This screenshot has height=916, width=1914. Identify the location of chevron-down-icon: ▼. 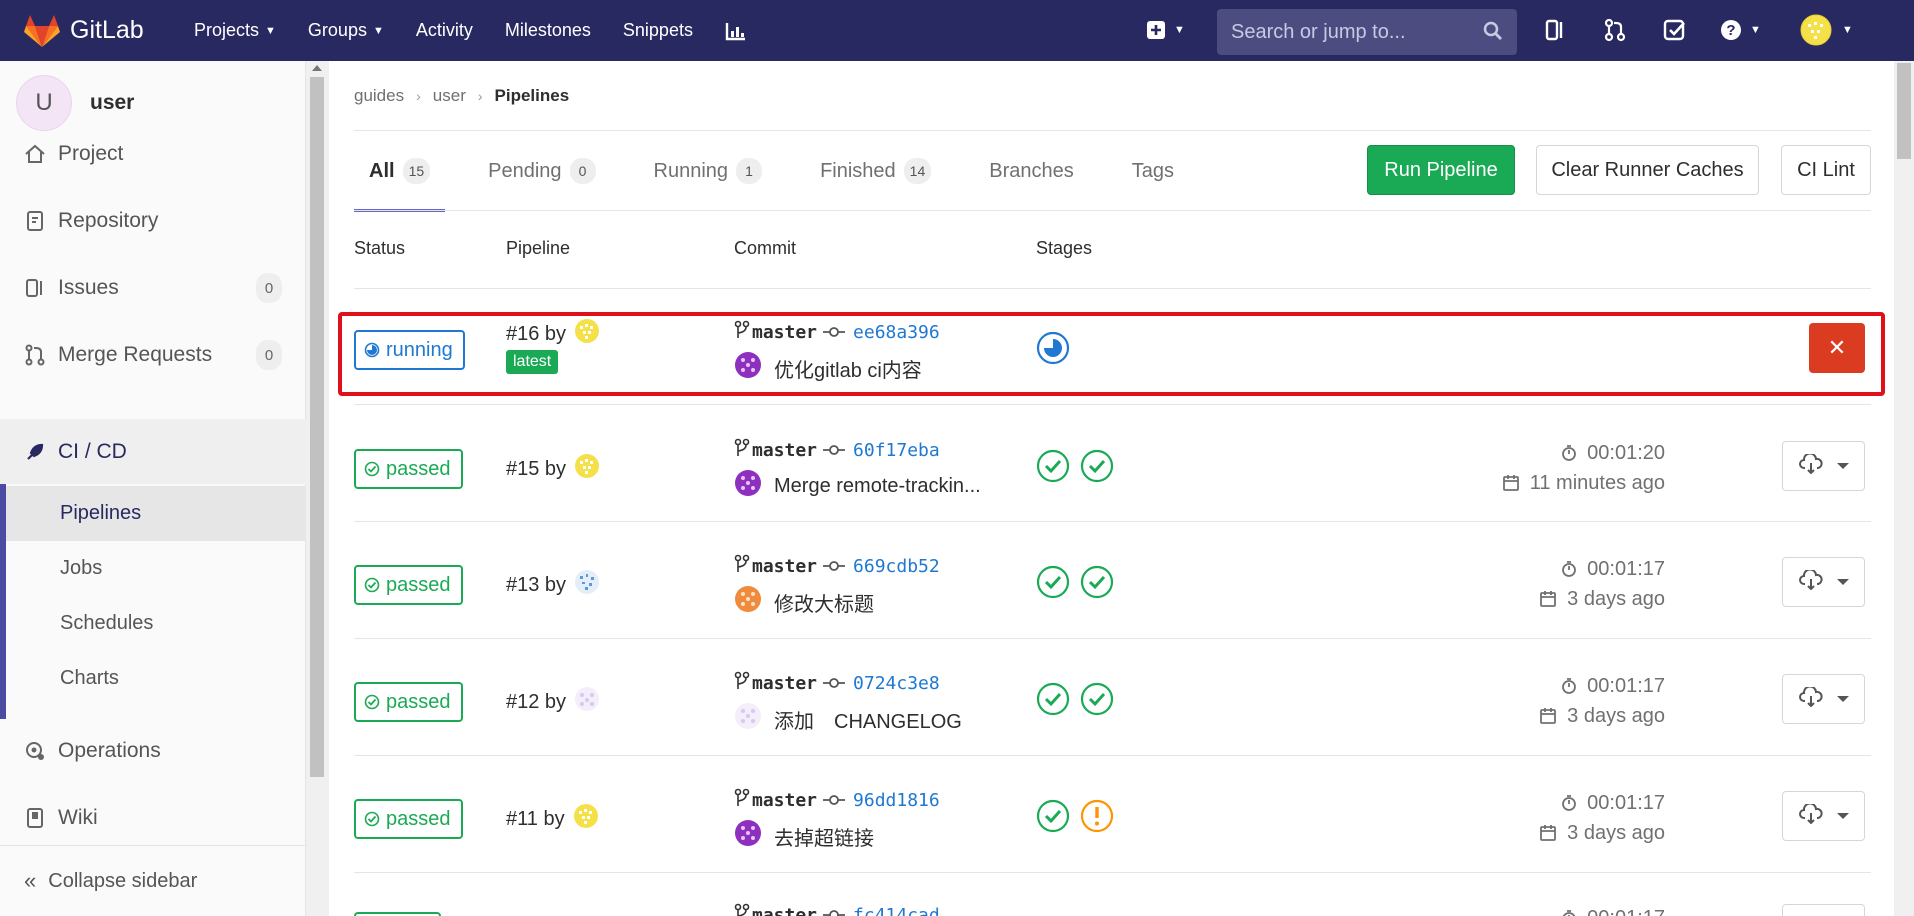
(378, 30).